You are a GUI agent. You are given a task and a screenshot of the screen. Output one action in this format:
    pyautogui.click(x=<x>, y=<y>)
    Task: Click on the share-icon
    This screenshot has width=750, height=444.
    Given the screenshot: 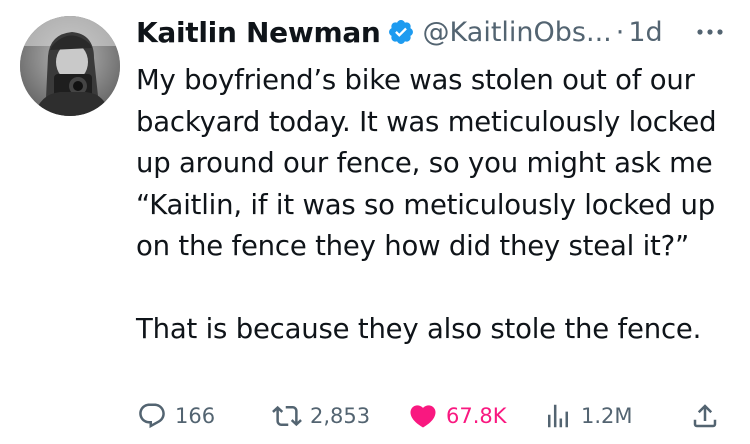 What is the action you would take?
    pyautogui.click(x=705, y=416)
    